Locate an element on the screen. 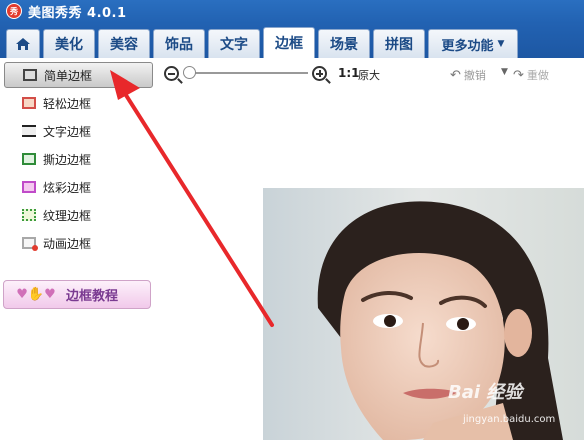  zoom-out-icon is located at coordinates (171, 73).